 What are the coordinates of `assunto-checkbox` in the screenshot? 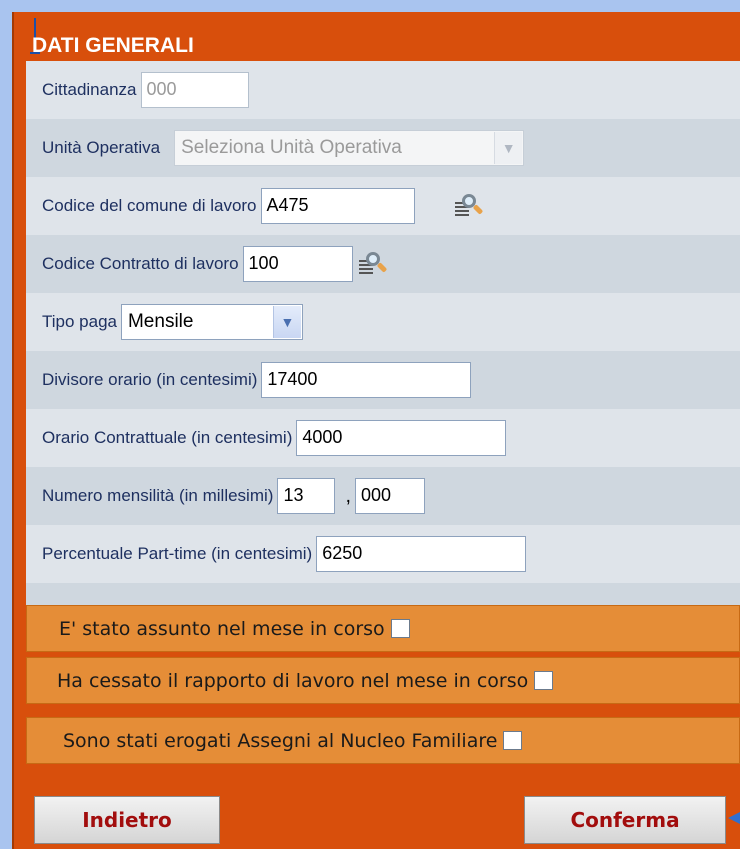 It's located at (400, 628).